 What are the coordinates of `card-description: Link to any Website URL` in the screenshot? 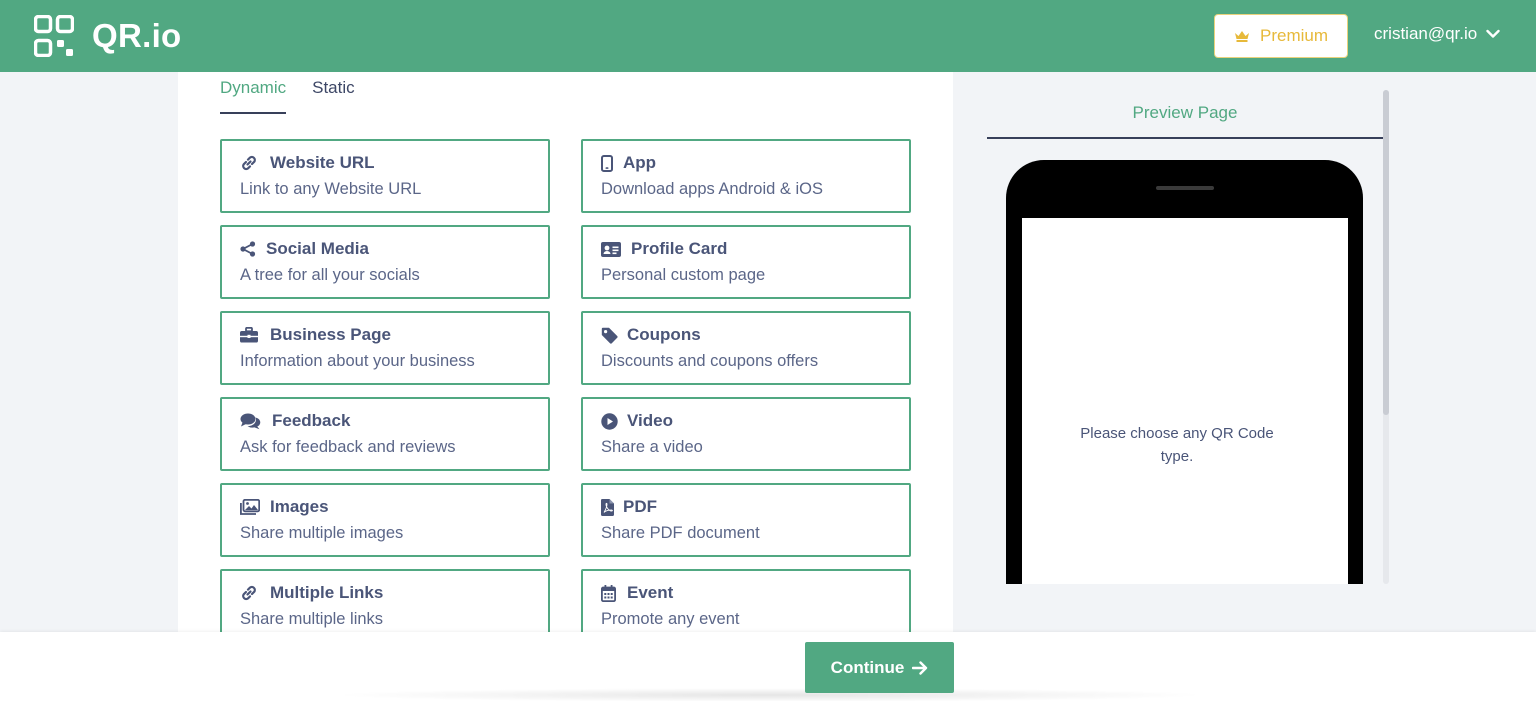 It's located at (331, 189).